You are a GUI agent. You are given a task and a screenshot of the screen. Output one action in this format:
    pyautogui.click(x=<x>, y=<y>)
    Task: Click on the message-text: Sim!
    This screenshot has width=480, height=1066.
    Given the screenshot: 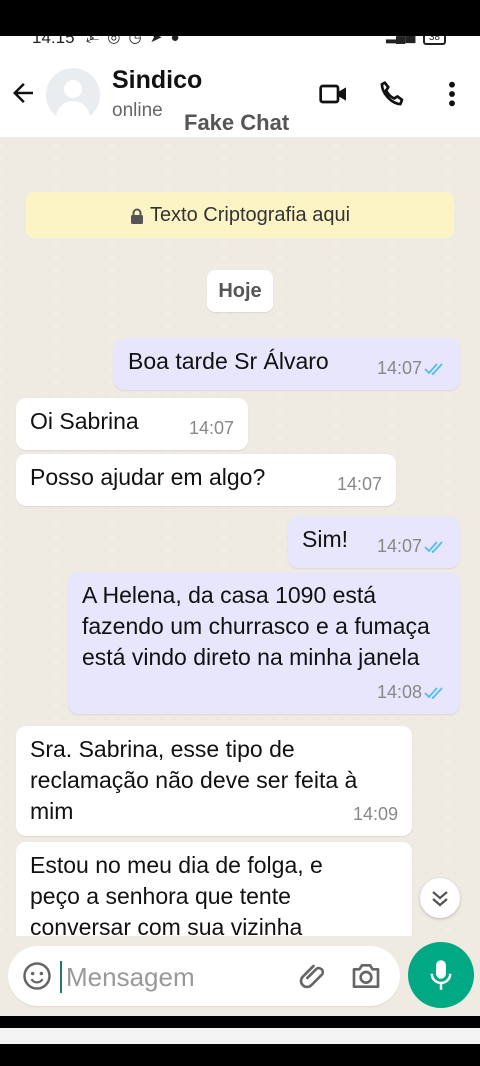 What is the action you would take?
    pyautogui.click(x=325, y=539)
    